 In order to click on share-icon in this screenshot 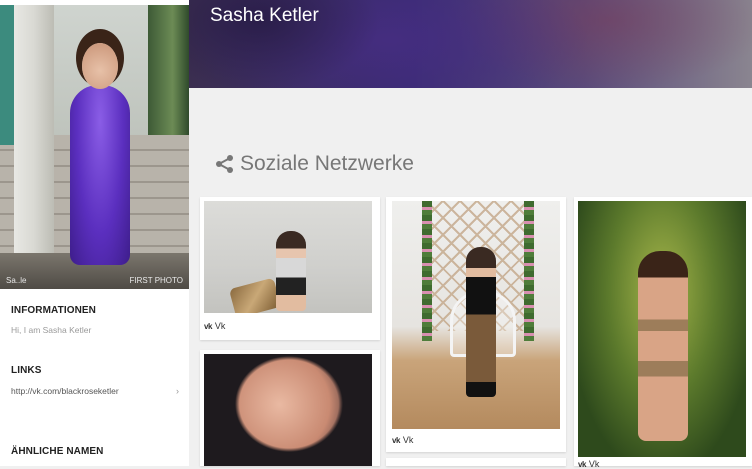, I will do `click(224, 164)`.